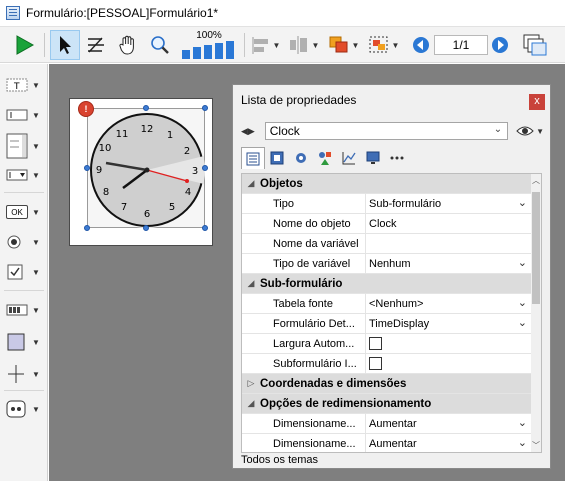 The height and width of the screenshot is (481, 565). What do you see at coordinates (25, 272) in the screenshot?
I see `checkbox-tool-button: ▼` at bounding box center [25, 272].